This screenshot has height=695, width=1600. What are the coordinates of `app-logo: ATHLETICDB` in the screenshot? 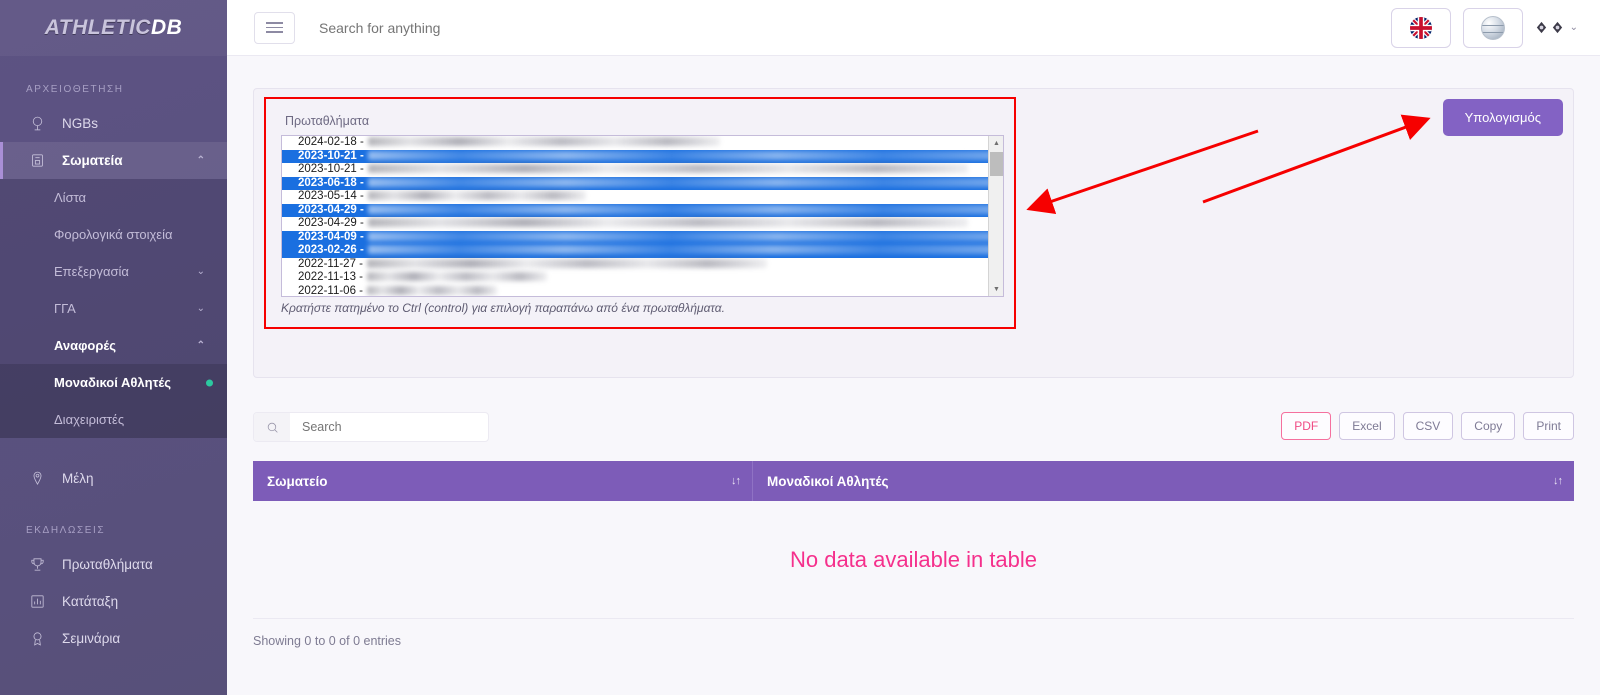 It's located at (113, 28).